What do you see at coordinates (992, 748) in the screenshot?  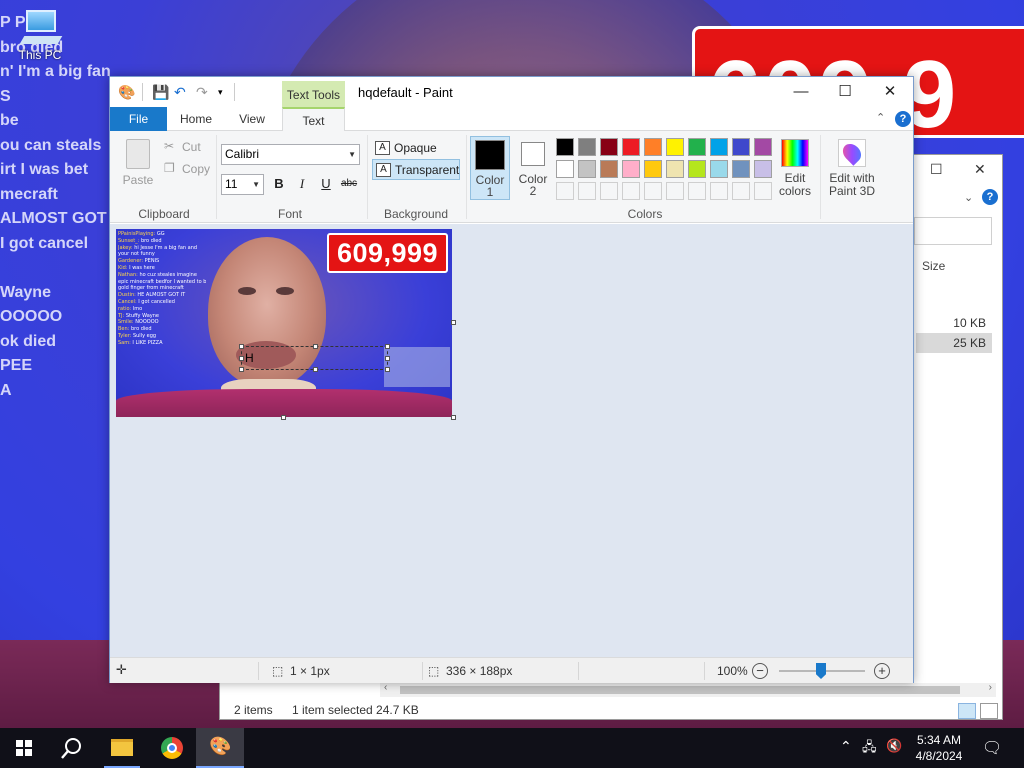 I see `notifications-icon: 🗨` at bounding box center [992, 748].